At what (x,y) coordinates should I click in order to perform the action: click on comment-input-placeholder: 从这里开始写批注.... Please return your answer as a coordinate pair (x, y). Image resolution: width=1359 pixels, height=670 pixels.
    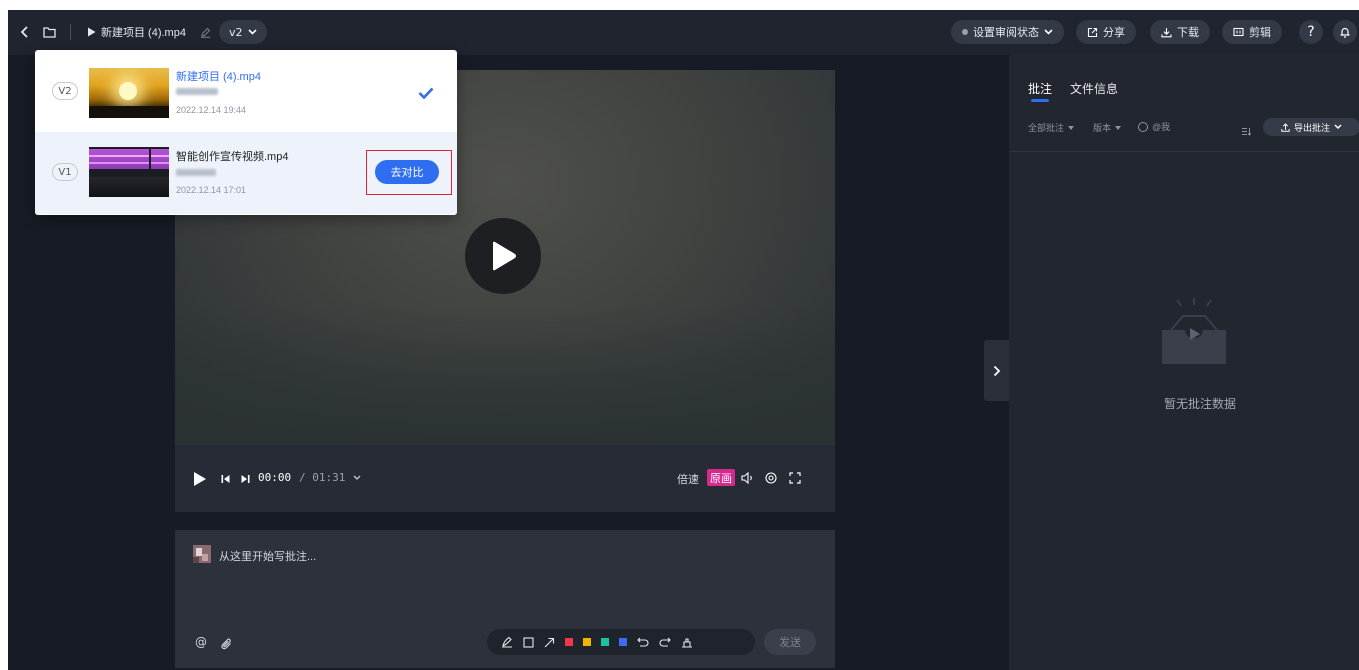
    Looking at the image, I should click on (267, 556).